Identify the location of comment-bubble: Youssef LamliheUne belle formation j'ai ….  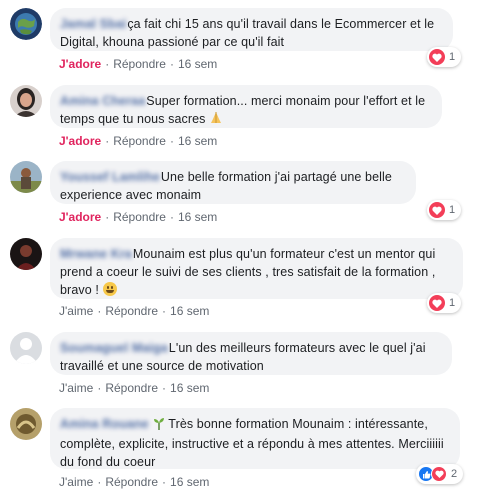
(233, 182).